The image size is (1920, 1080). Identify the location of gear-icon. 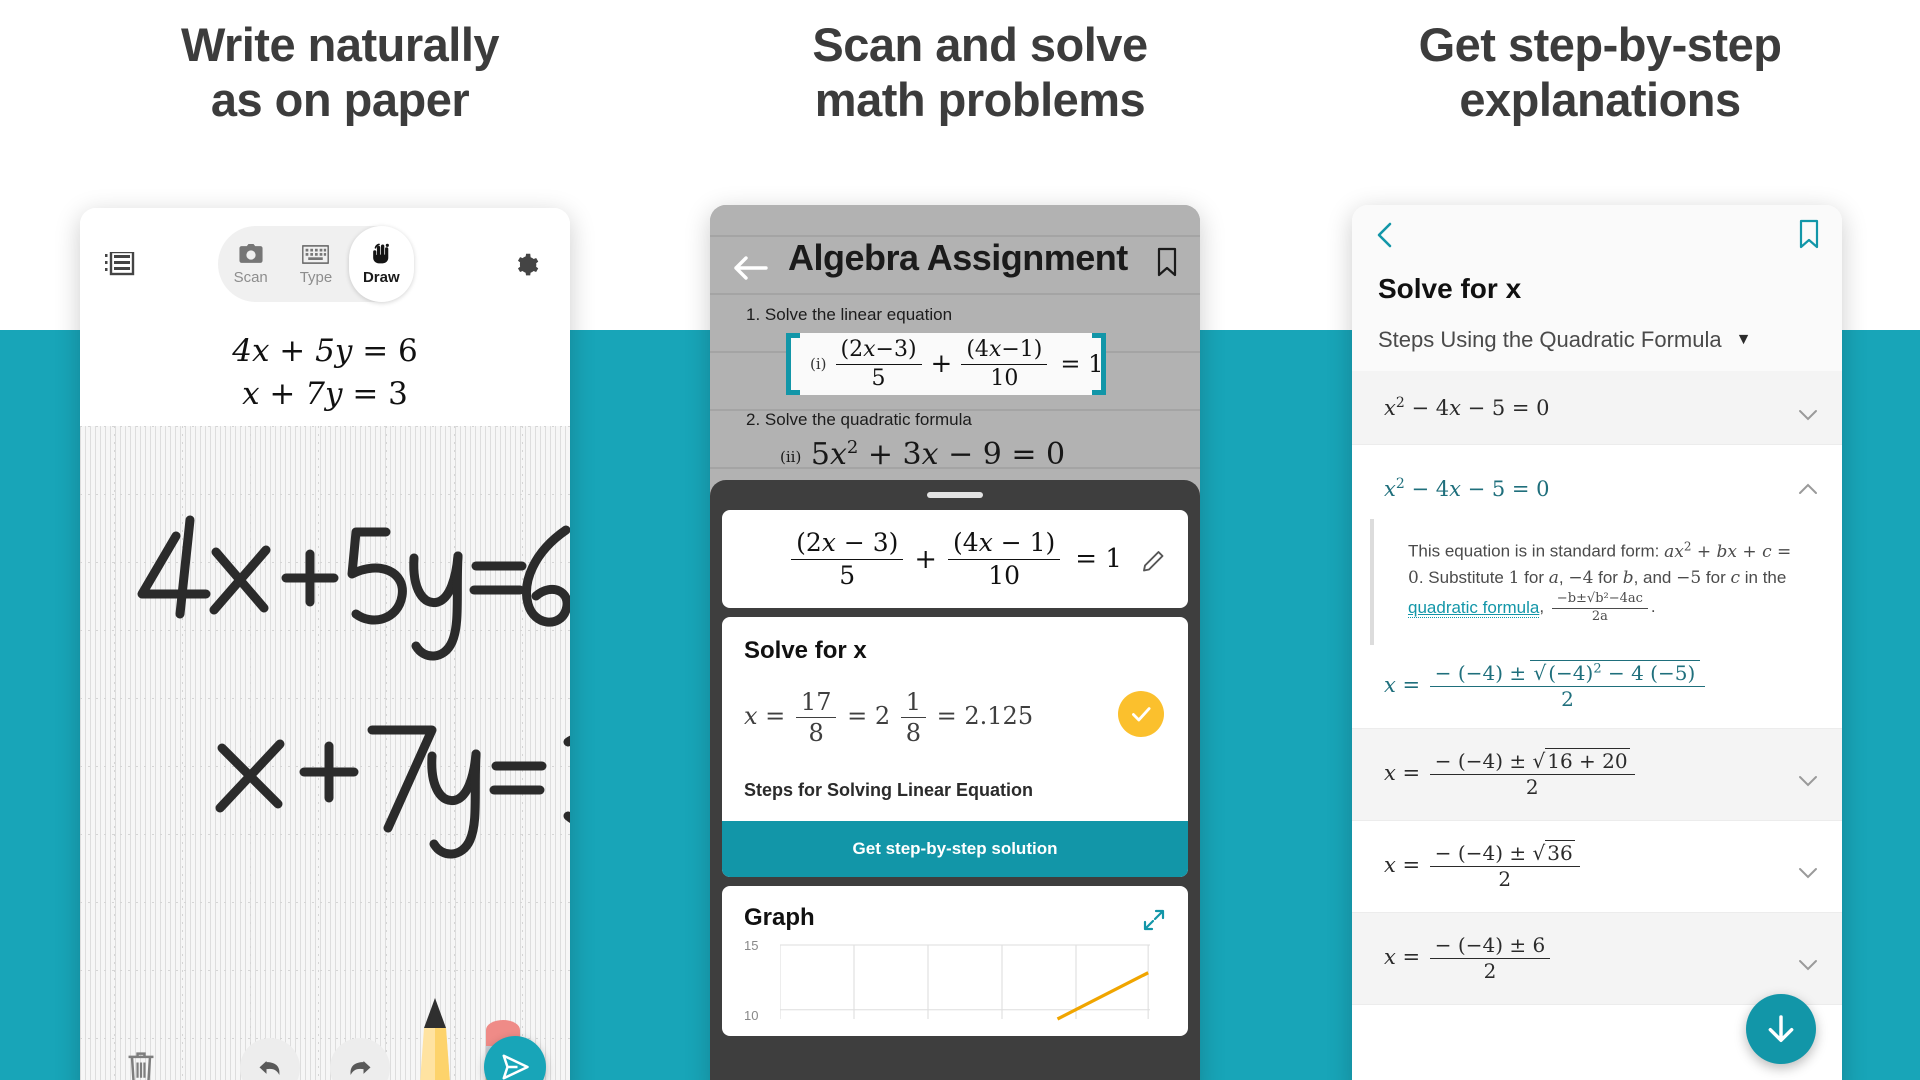
(527, 265).